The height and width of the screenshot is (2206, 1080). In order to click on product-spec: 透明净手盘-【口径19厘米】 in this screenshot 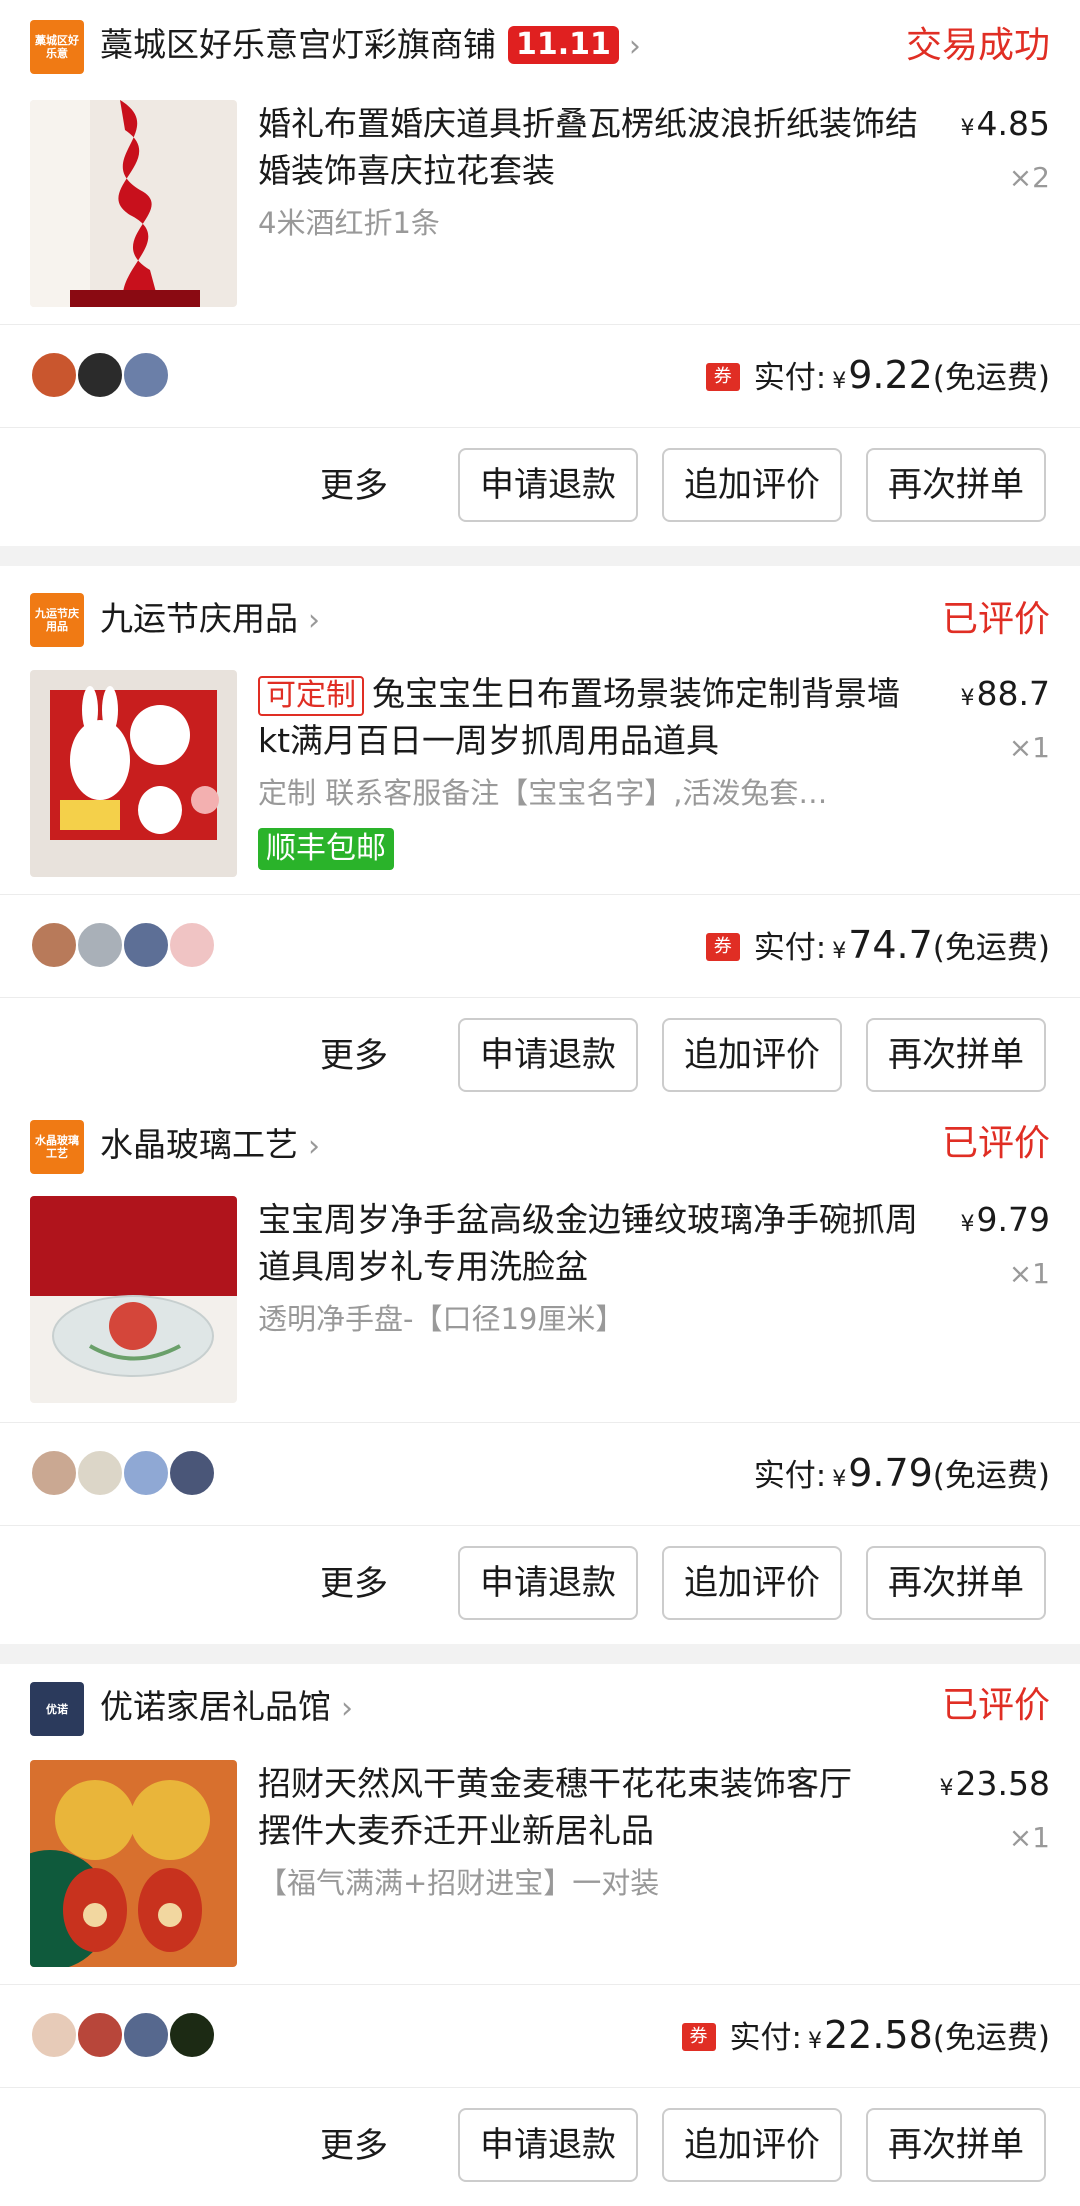, I will do `click(441, 1319)`.